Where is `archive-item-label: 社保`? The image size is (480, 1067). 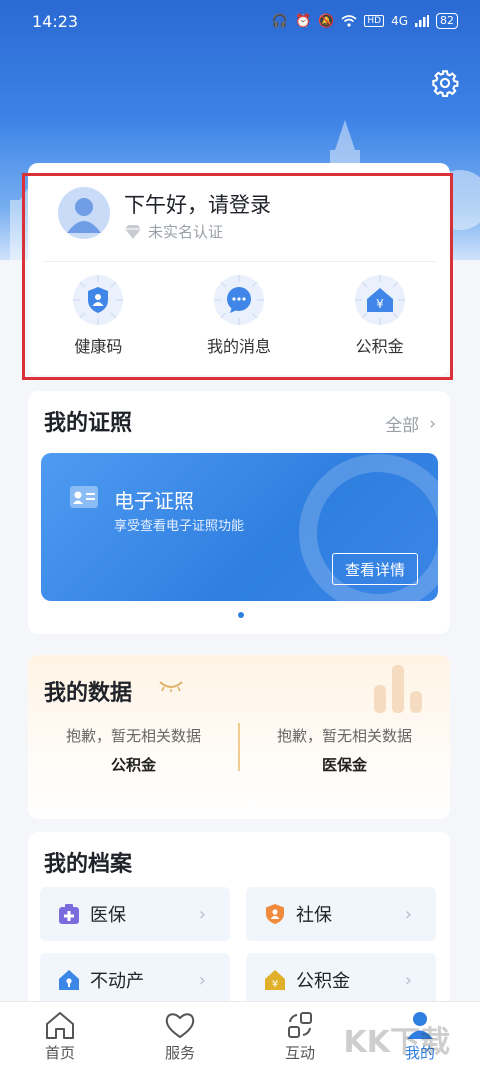 archive-item-label: 社保 is located at coordinates (314, 915).